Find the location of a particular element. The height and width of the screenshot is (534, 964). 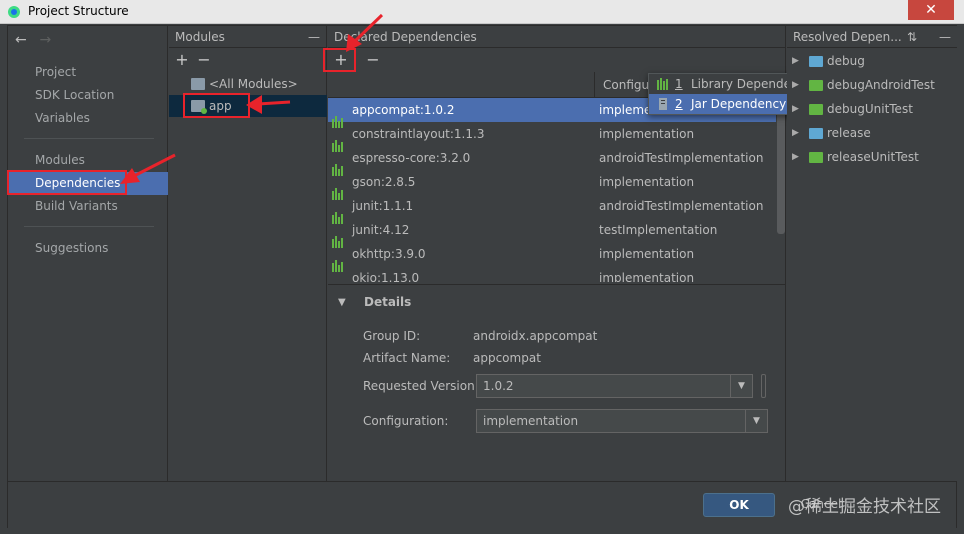

dependency-row: gson:2.8.5 implementation is located at coordinates (552, 185).